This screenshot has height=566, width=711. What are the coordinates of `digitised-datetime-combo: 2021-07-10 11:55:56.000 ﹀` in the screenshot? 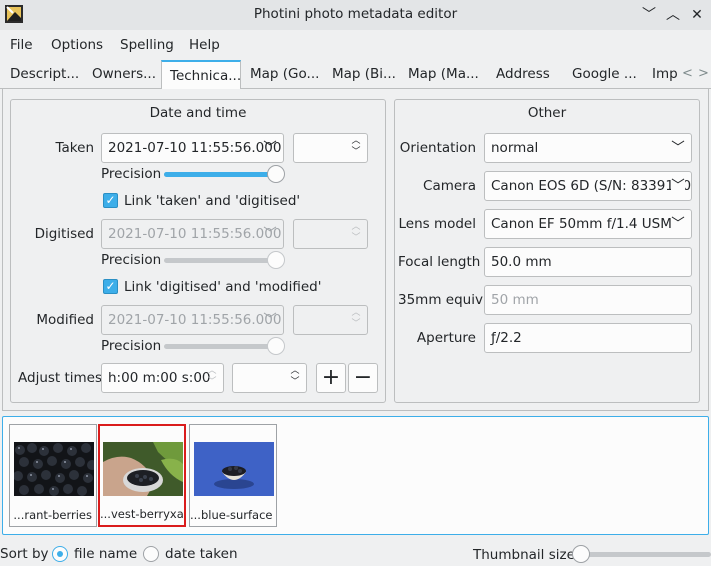 It's located at (192, 234).